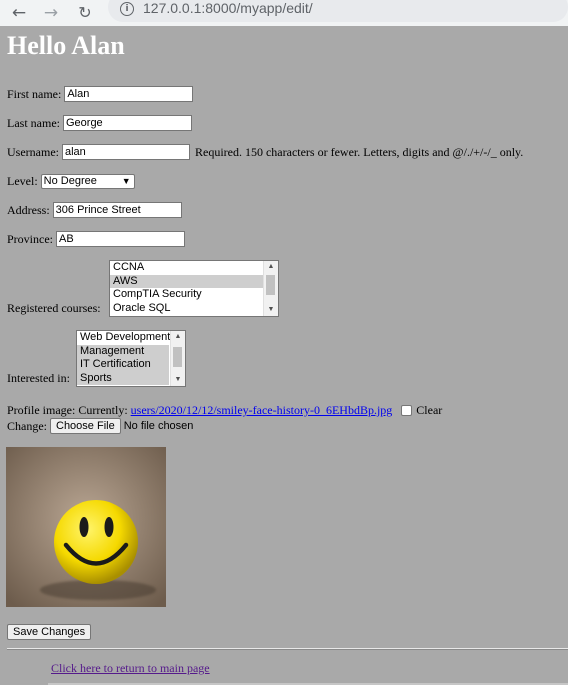 This screenshot has width=568, height=685. Describe the element at coordinates (38, 378) in the screenshot. I see `interested-in-label: Interested in:` at that location.